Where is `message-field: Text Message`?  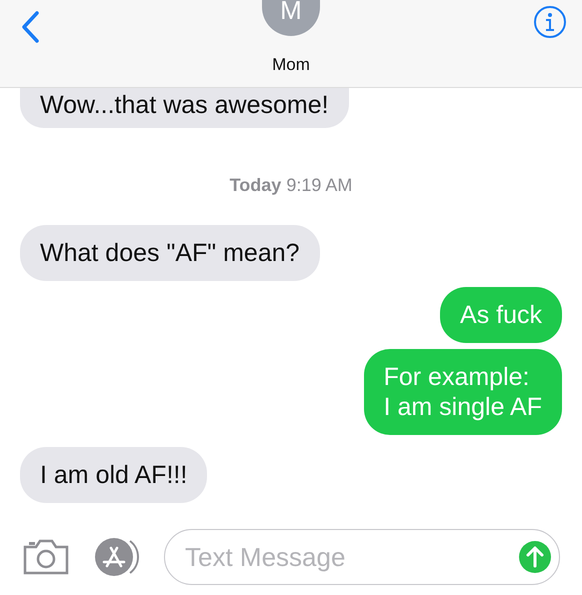
message-field: Text Message is located at coordinates (362, 557).